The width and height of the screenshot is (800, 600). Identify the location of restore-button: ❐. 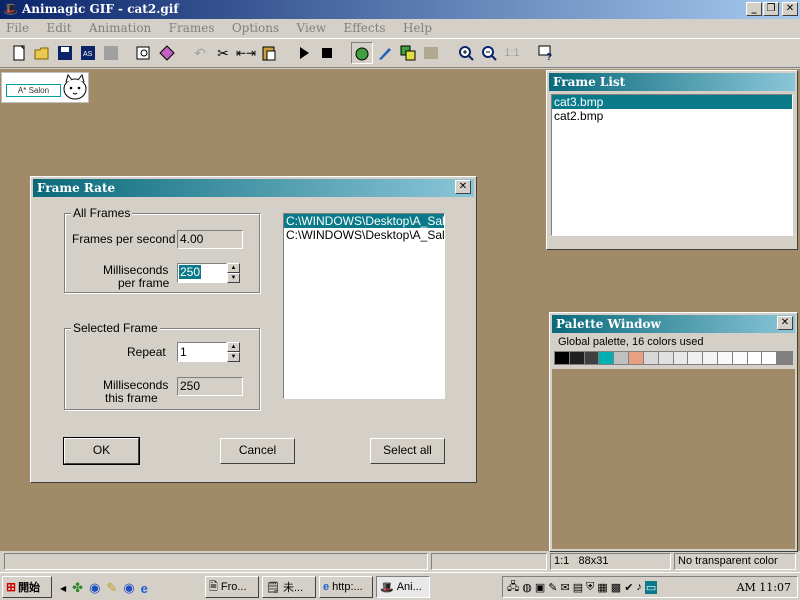
(771, 9).